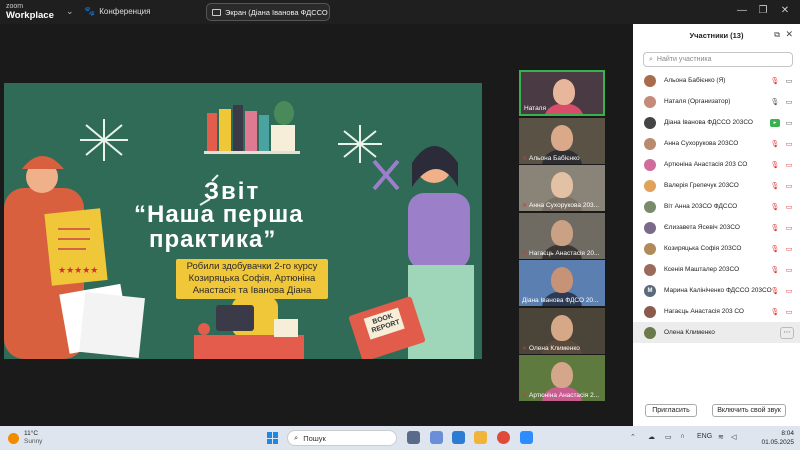 Image resolution: width=800 pixels, height=450 pixels. What do you see at coordinates (785, 10) in the screenshot?
I see `close-icon: ✕` at bounding box center [785, 10].